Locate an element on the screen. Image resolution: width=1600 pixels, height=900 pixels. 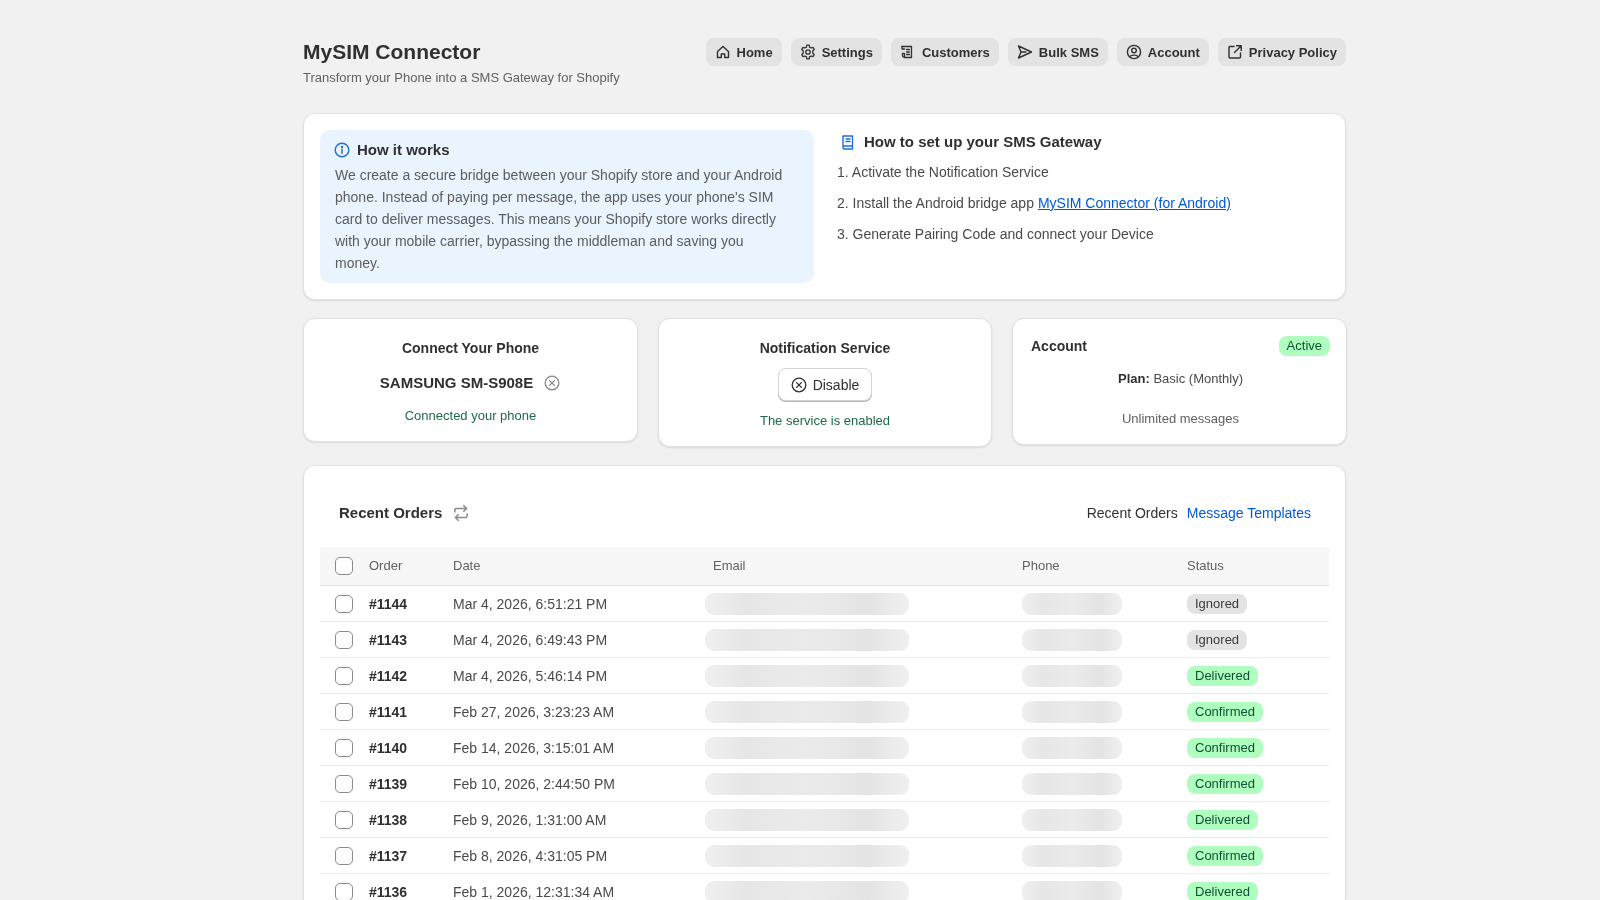
setup-step: 2. Install the Android bridge app MySIM Connector (for Android) is located at coordinates (1034, 203).